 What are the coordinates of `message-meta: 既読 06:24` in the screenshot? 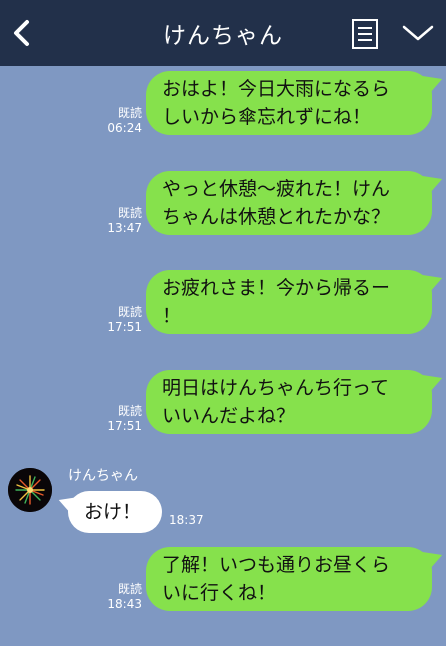 It's located at (121, 121).